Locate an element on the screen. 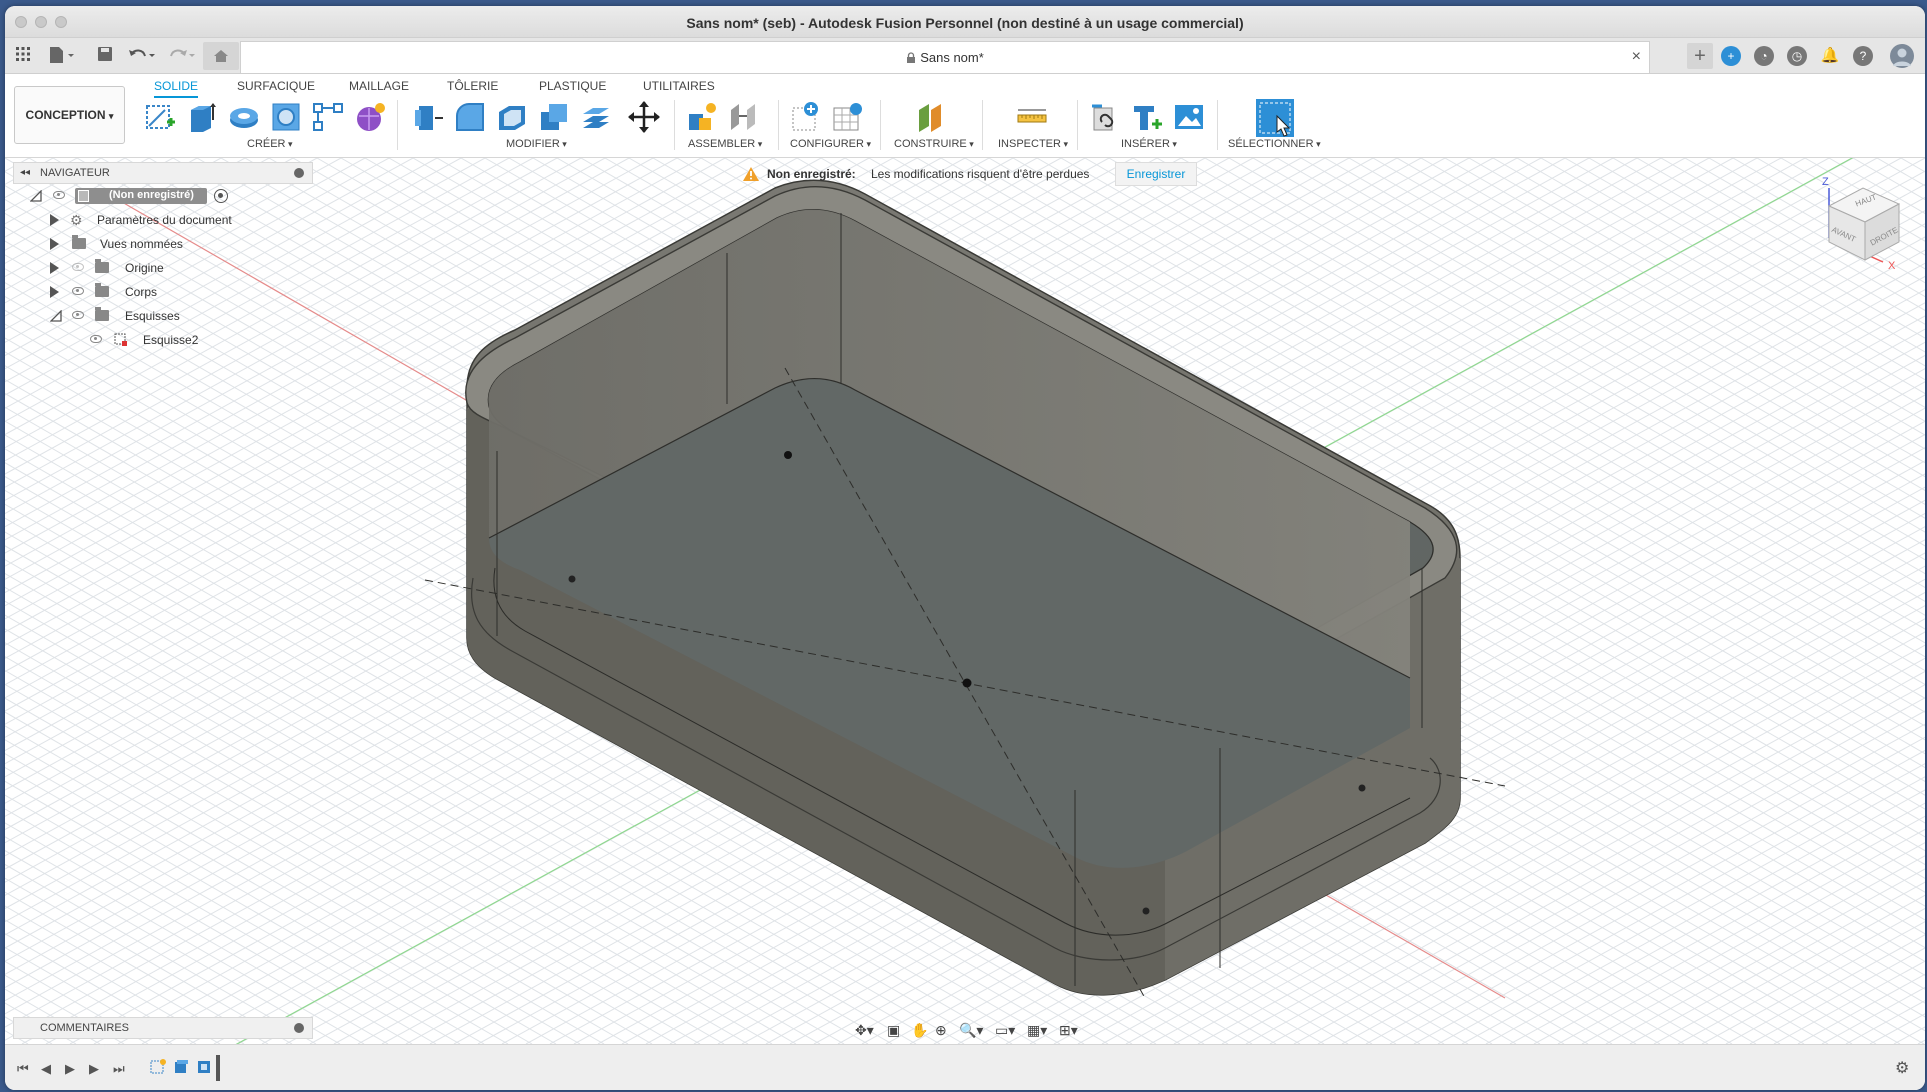 The image size is (1927, 1092). home-icon is located at coordinates (221, 56).